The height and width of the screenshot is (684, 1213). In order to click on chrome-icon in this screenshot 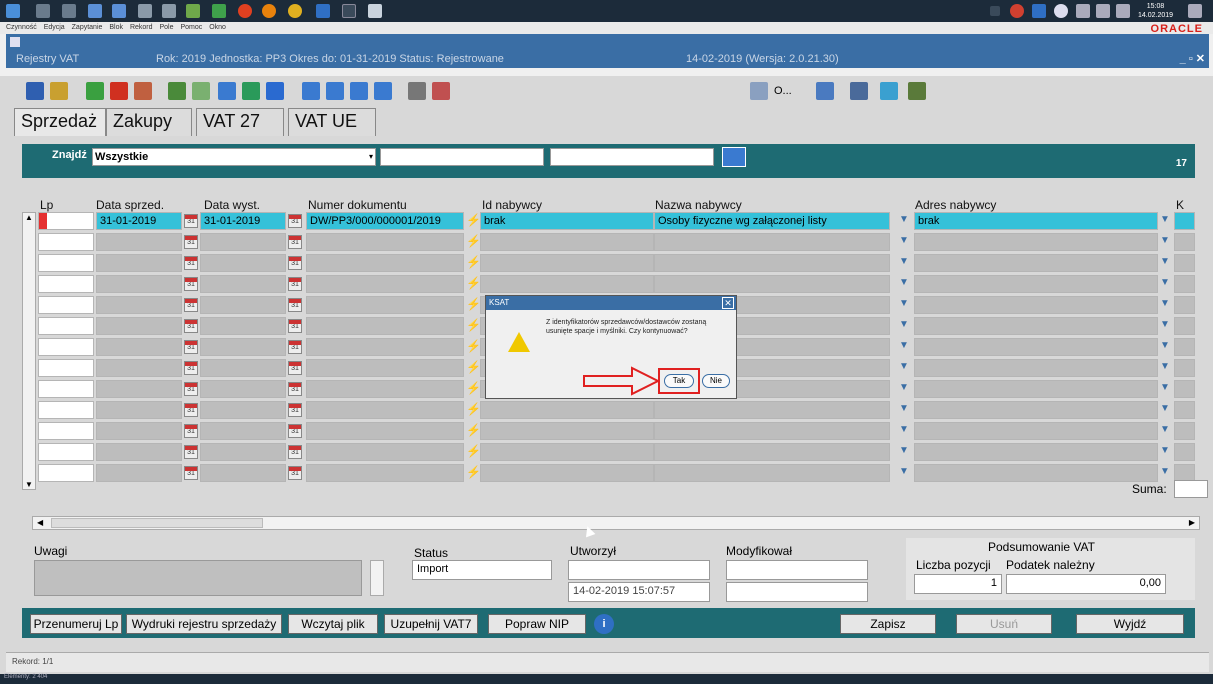, I will do `click(295, 11)`.